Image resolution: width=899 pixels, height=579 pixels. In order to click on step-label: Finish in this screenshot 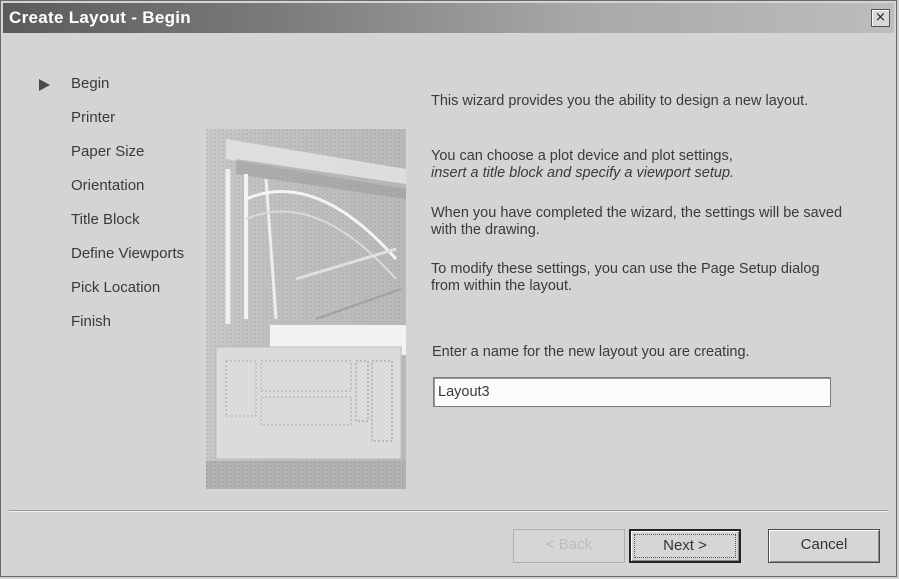, I will do `click(91, 321)`.